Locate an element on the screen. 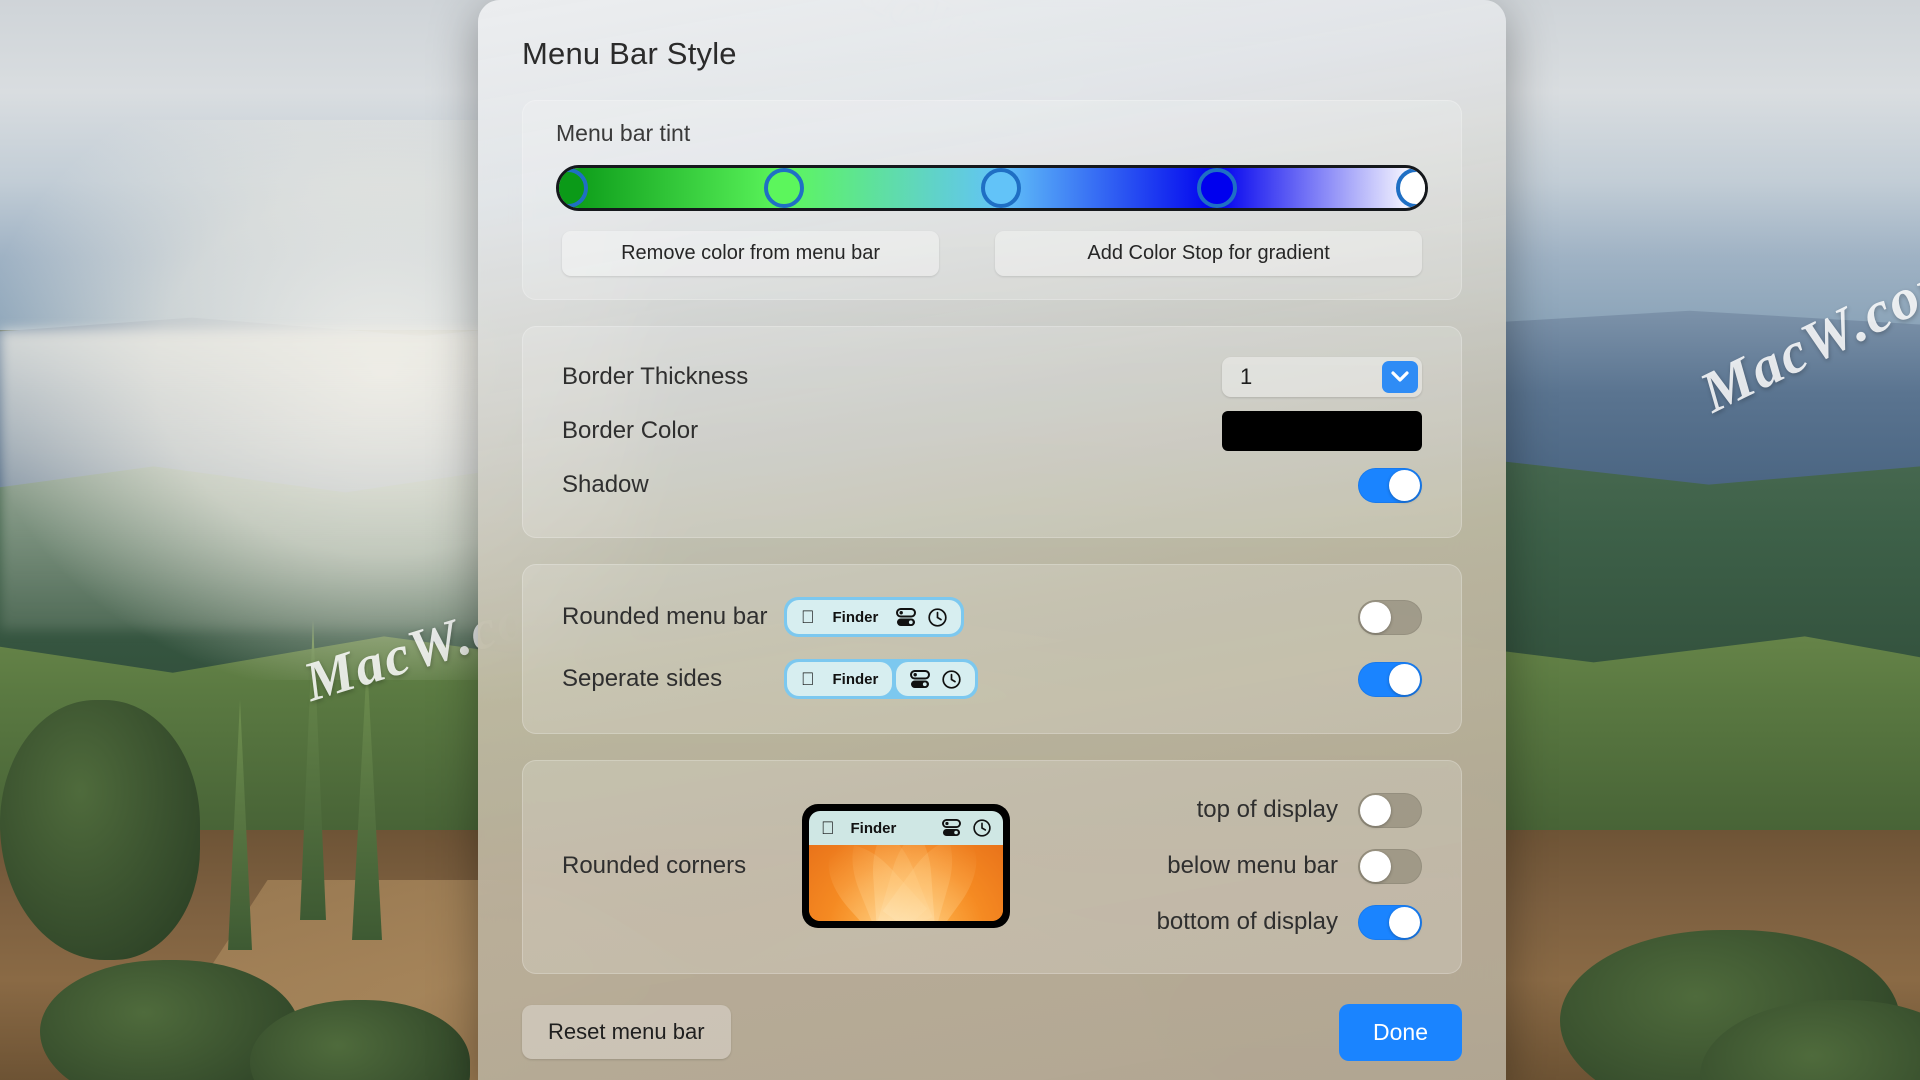  separate-sides-row: Seperate sides  Finder is located at coordinates (992, 679).